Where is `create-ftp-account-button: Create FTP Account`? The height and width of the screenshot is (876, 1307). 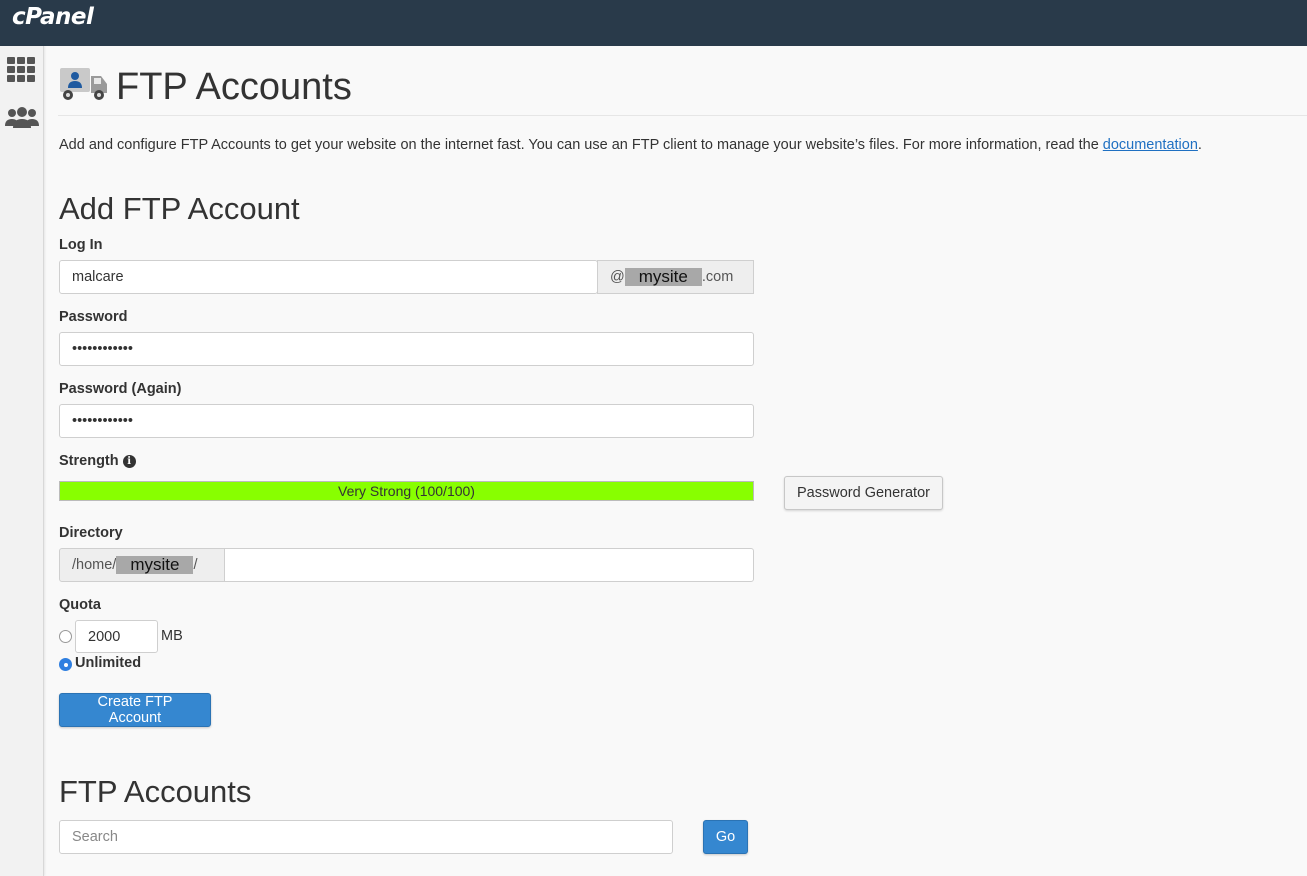 create-ftp-account-button: Create FTP Account is located at coordinates (135, 710).